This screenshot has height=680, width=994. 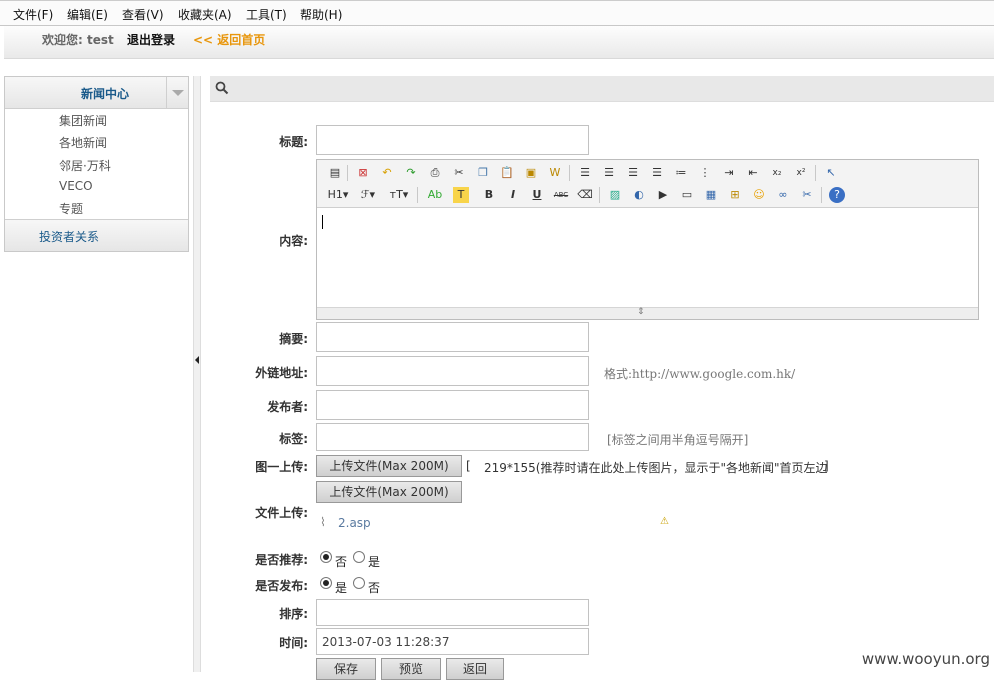 I want to click on font-family-button: ℱ▾, so click(x=368, y=195).